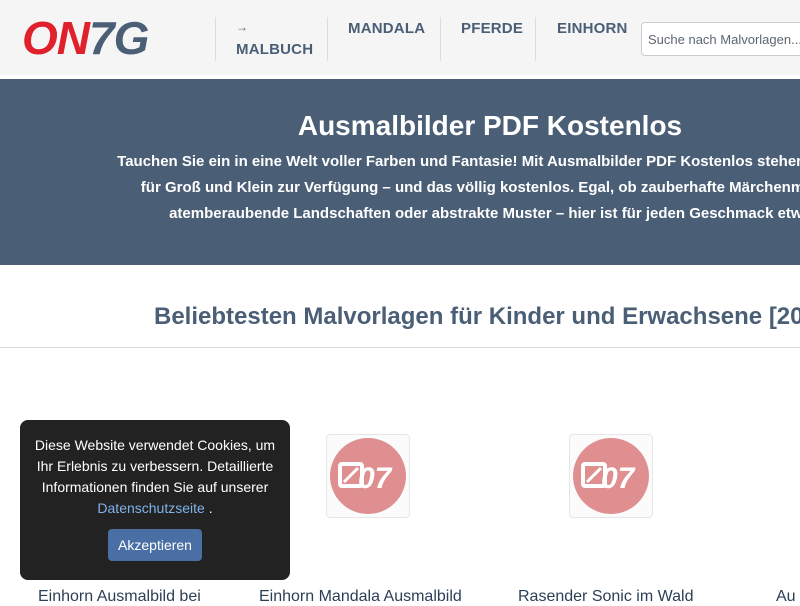 This screenshot has width=800, height=606. Describe the element at coordinates (155, 545) in the screenshot. I see `accept-cookies-button: Akzeptieren` at that location.